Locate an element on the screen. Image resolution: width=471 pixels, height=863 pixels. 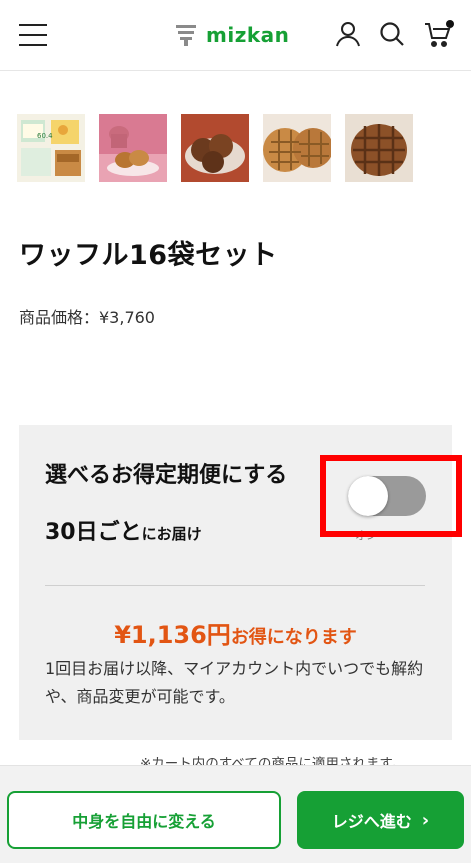
thumbnail-waffles-closeup is located at coordinates (297, 148).